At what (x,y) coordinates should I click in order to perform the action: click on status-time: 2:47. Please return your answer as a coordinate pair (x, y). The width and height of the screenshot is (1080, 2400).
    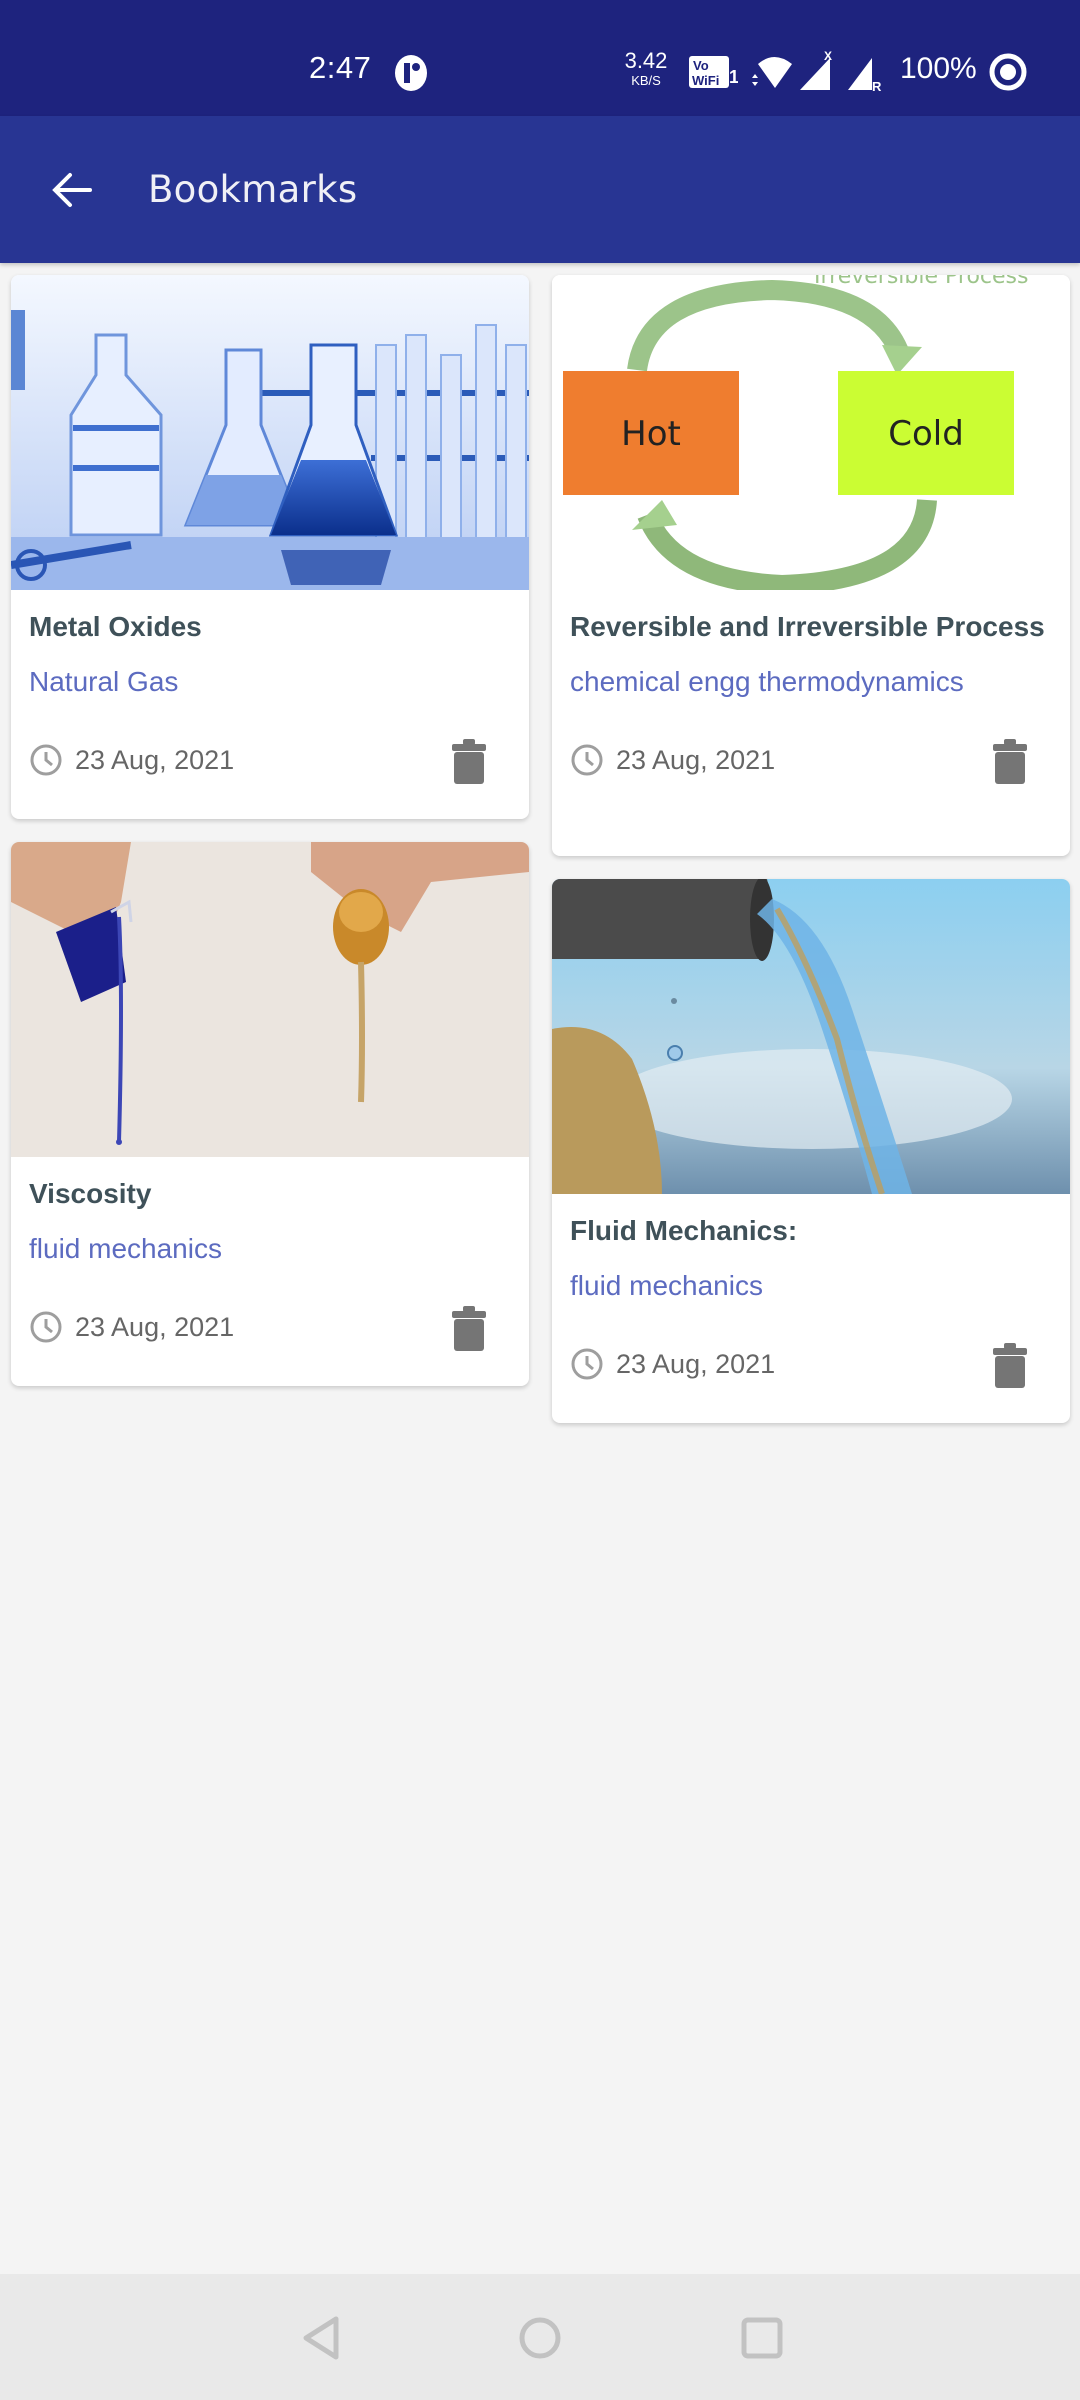
    Looking at the image, I should click on (340, 67).